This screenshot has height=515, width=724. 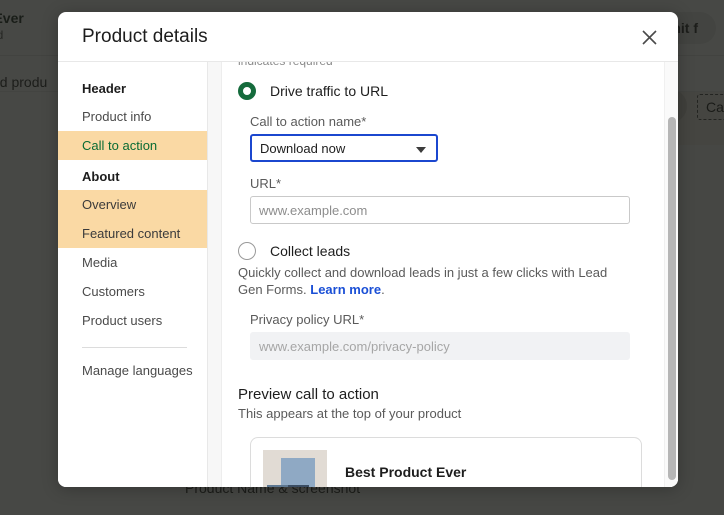 I want to click on privacy-policy-input: www.example.com/privacy-policy, so click(x=440, y=346).